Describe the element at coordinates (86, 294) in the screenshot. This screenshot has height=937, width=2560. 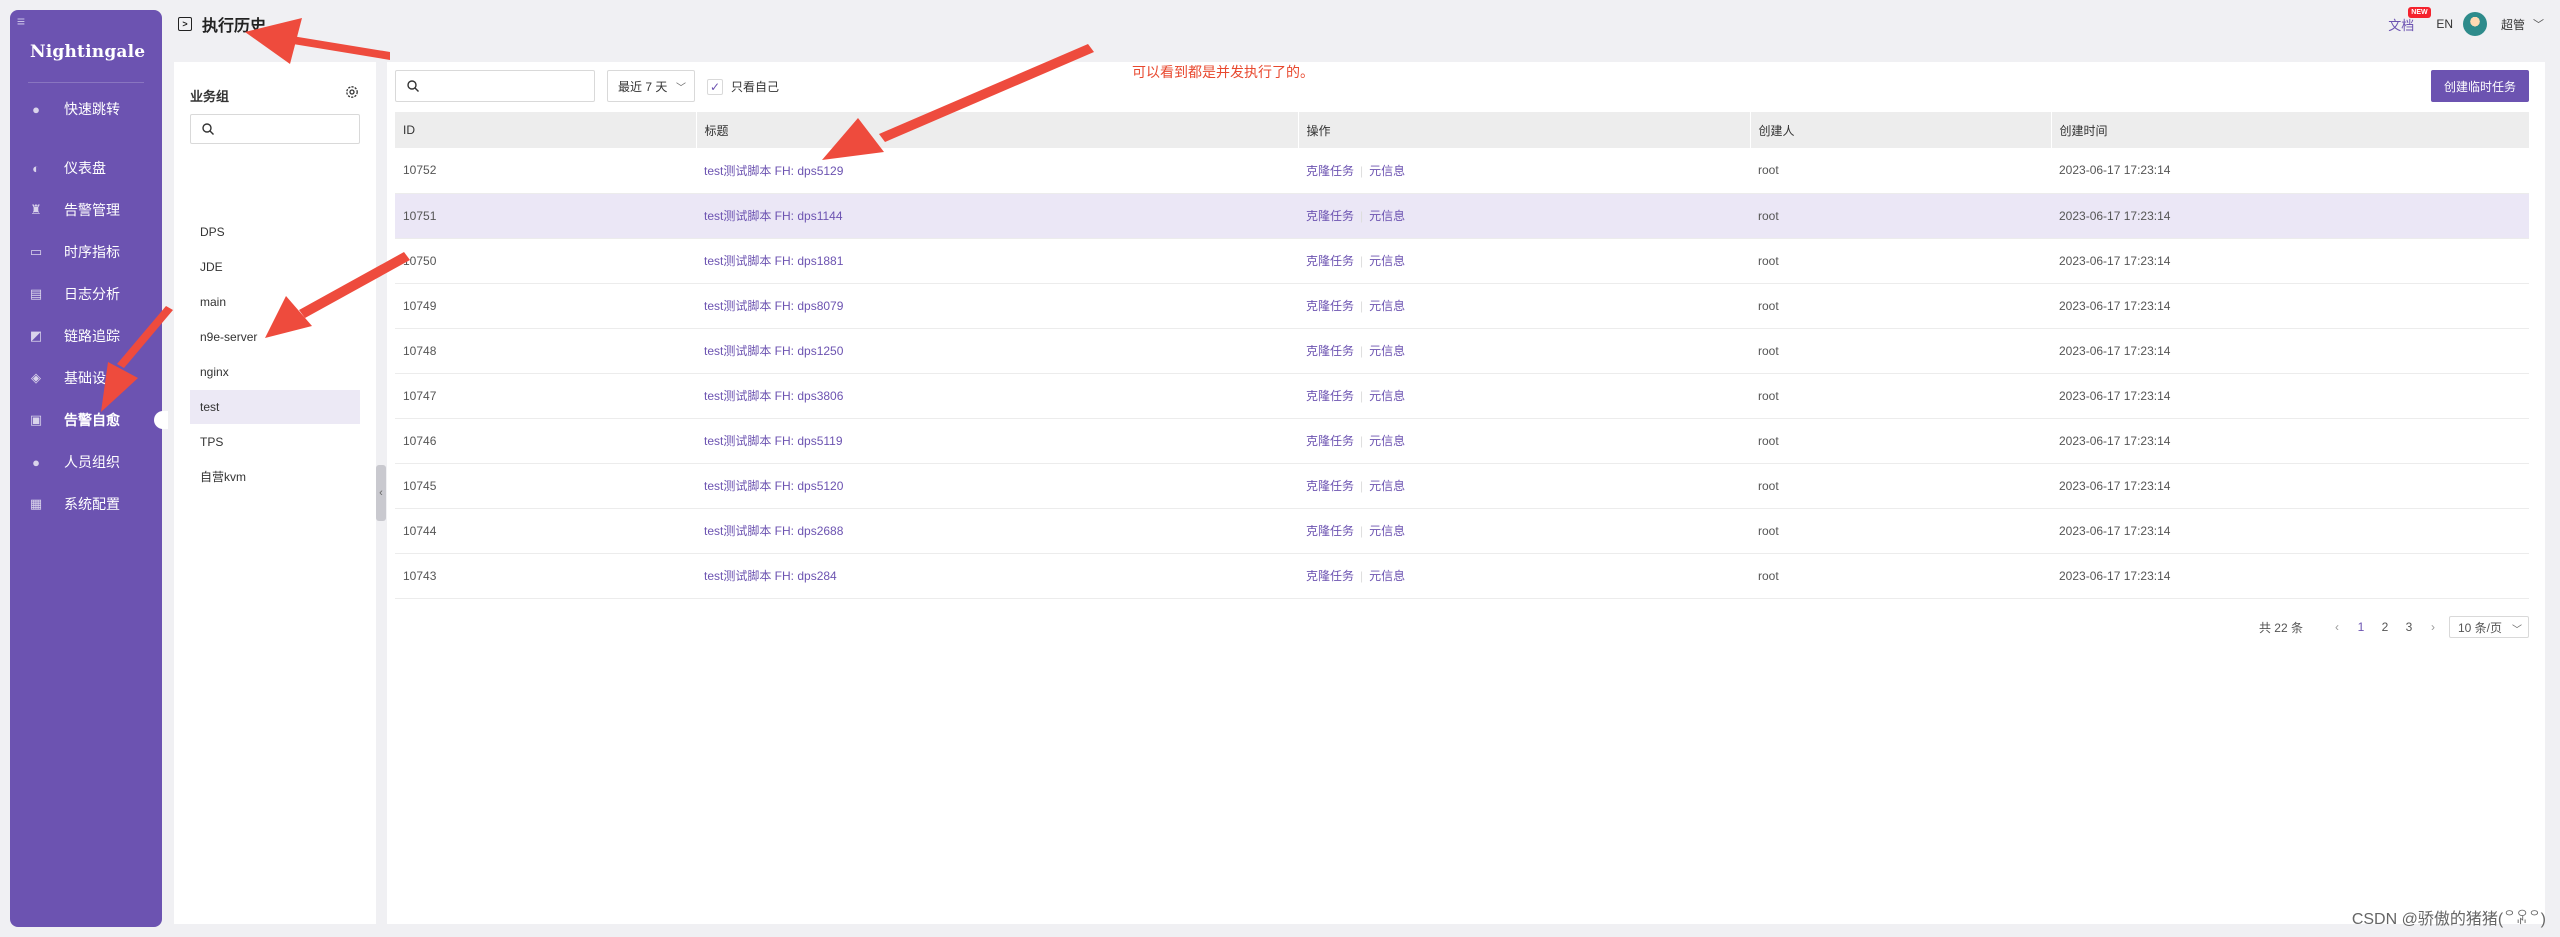
I see `sidebar-item: ▤ 日志分析` at that location.